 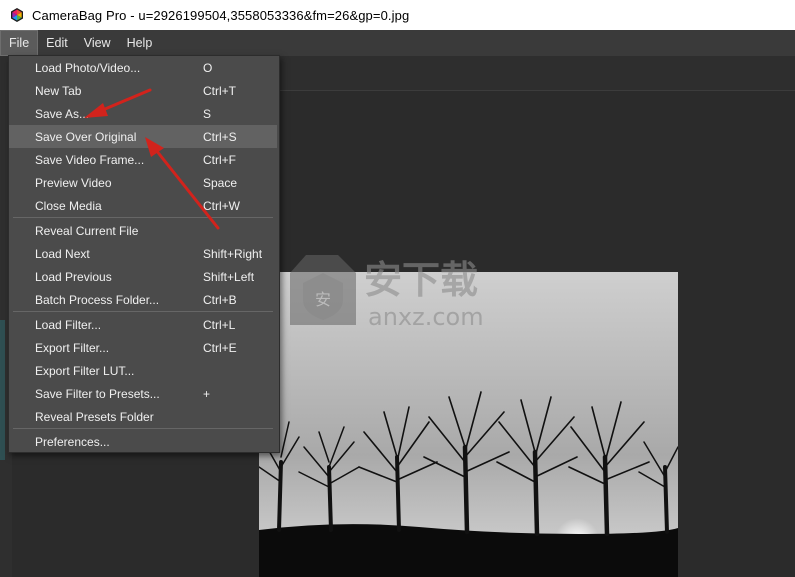 What do you see at coordinates (143, 347) in the screenshot?
I see `menu-item-export-filter: Export Filter... Ctrl+E` at bounding box center [143, 347].